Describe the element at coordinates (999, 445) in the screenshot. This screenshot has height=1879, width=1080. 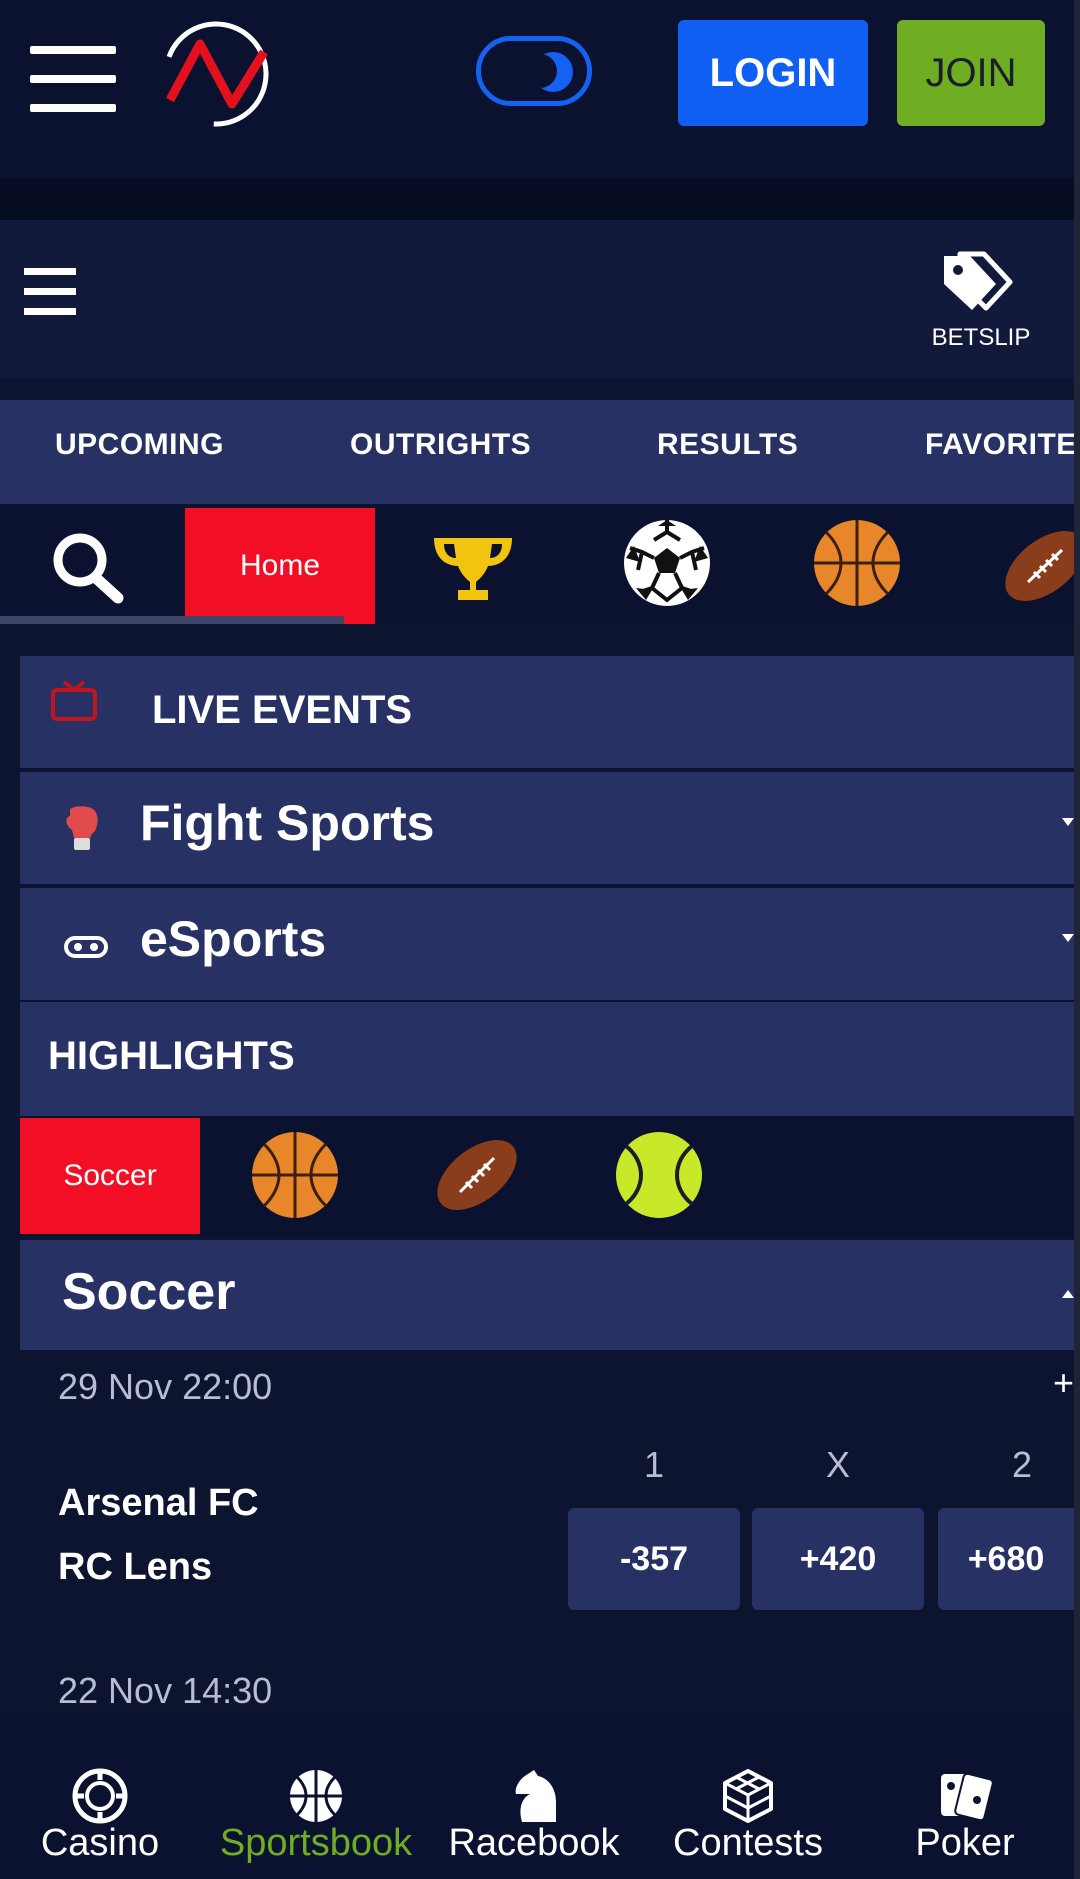
I see `tab-favorite: FAVORITE` at that location.